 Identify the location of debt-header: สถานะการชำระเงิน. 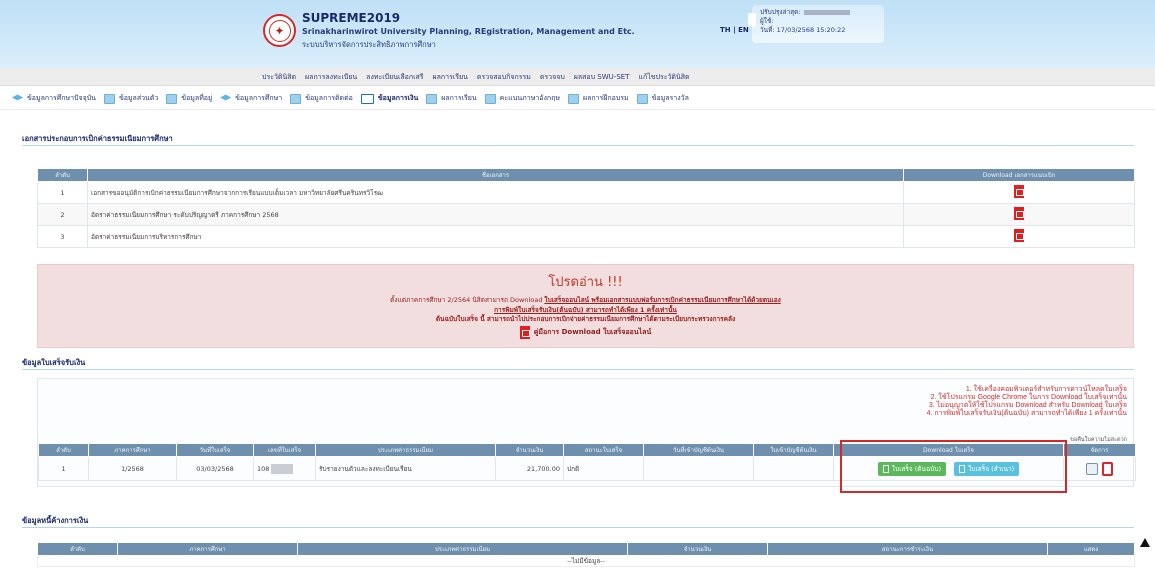
(907, 549).